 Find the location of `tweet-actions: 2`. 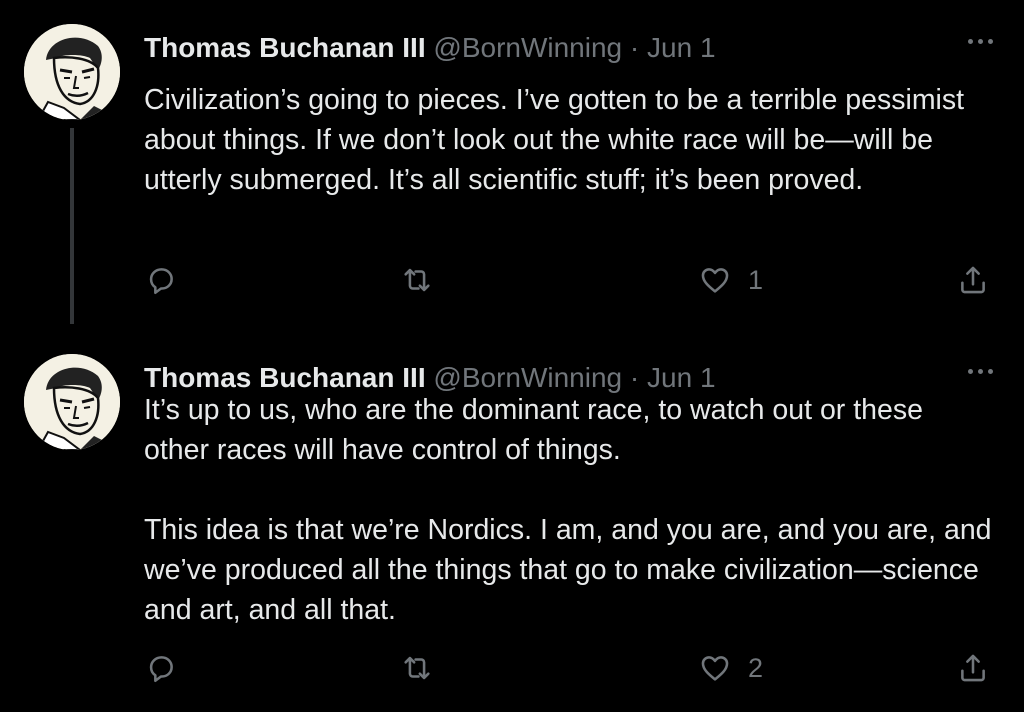

tweet-actions: 2 is located at coordinates (574, 668).